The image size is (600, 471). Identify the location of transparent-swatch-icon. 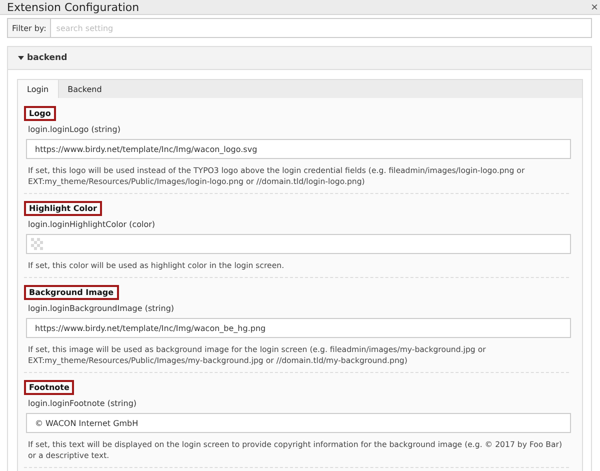
(37, 244).